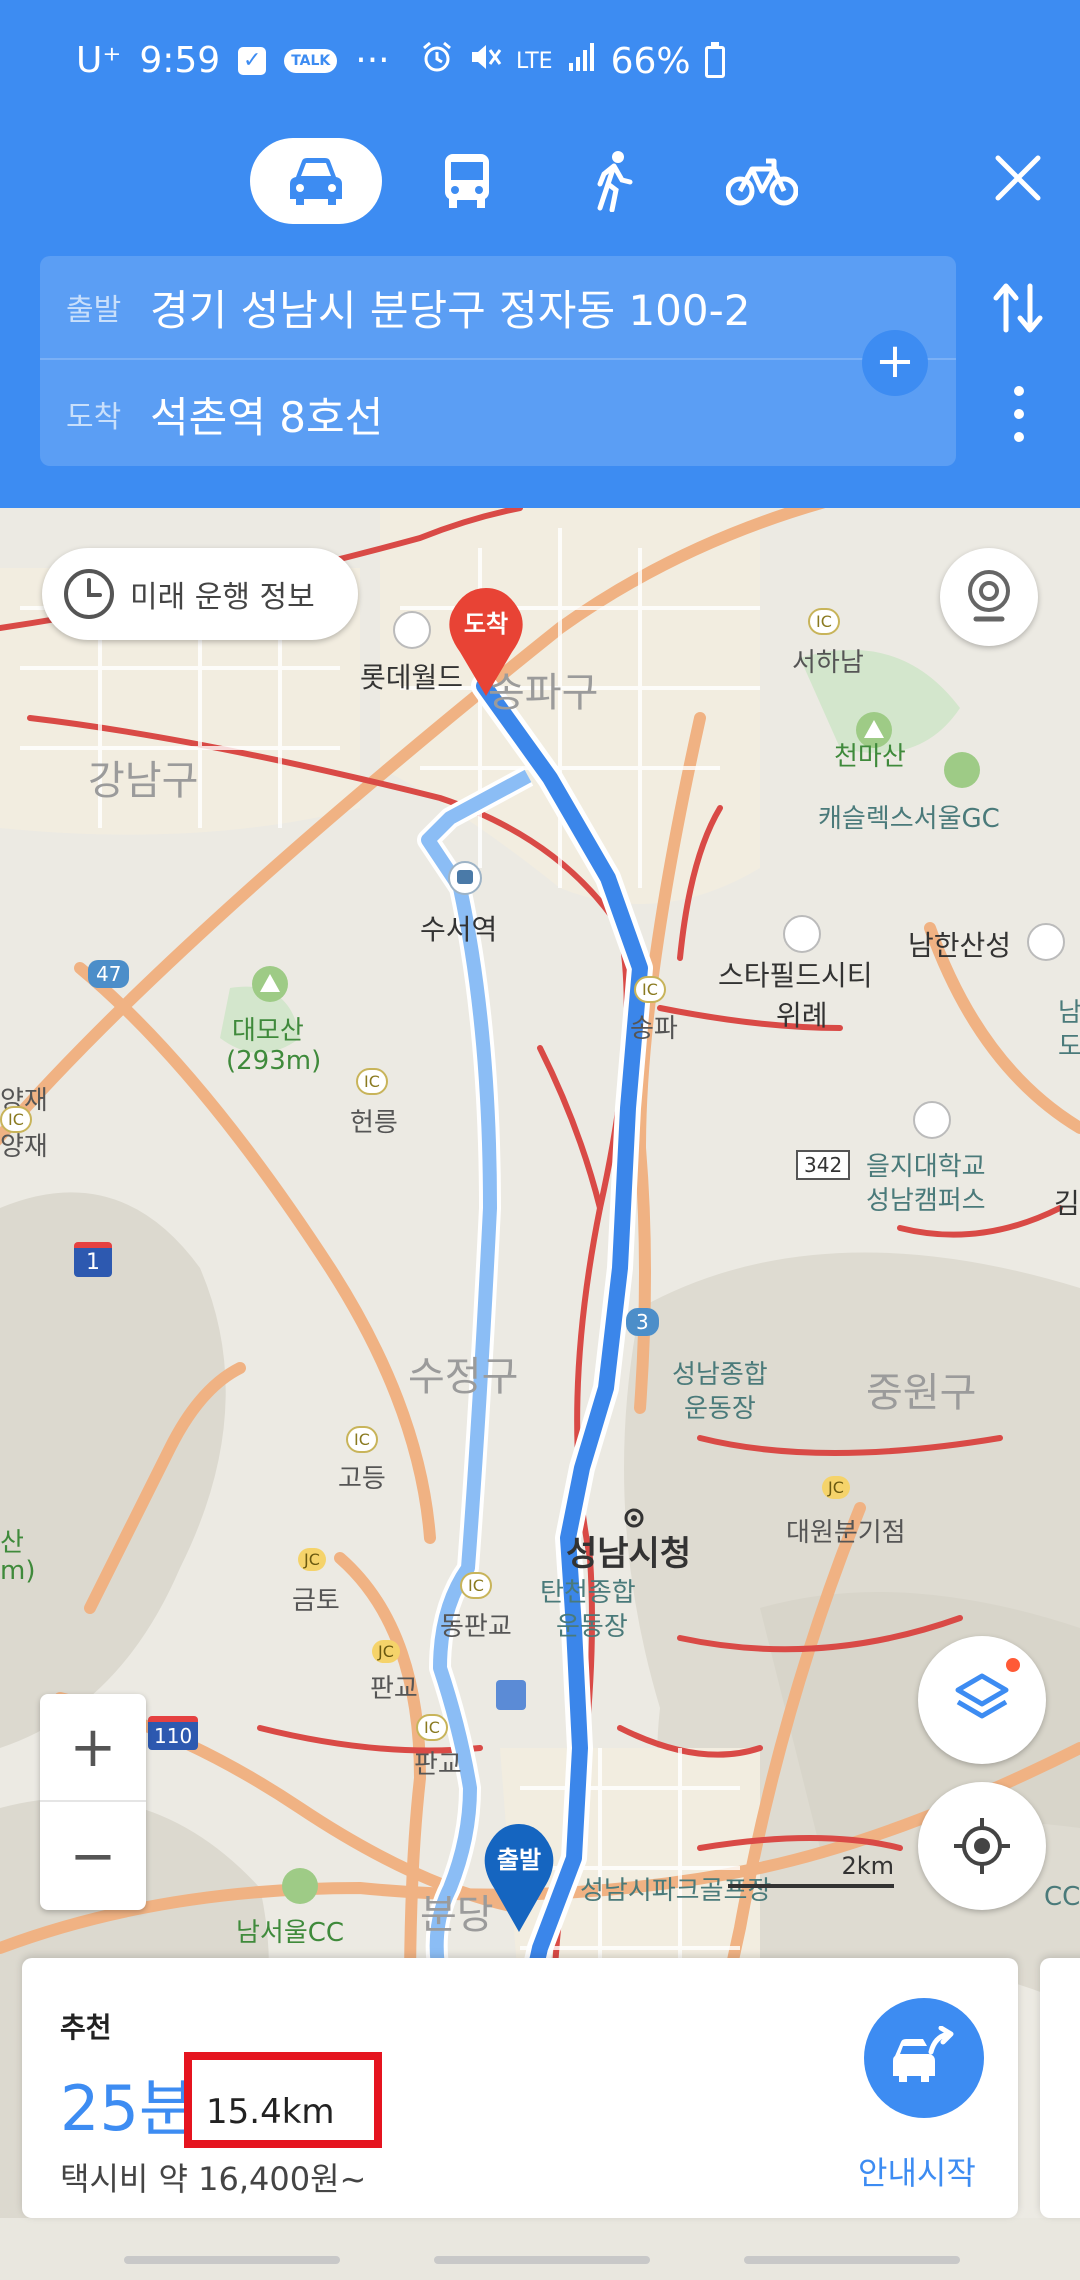  What do you see at coordinates (836, 1487) in the screenshot?
I see `jc-badge-daewon: JC` at bounding box center [836, 1487].